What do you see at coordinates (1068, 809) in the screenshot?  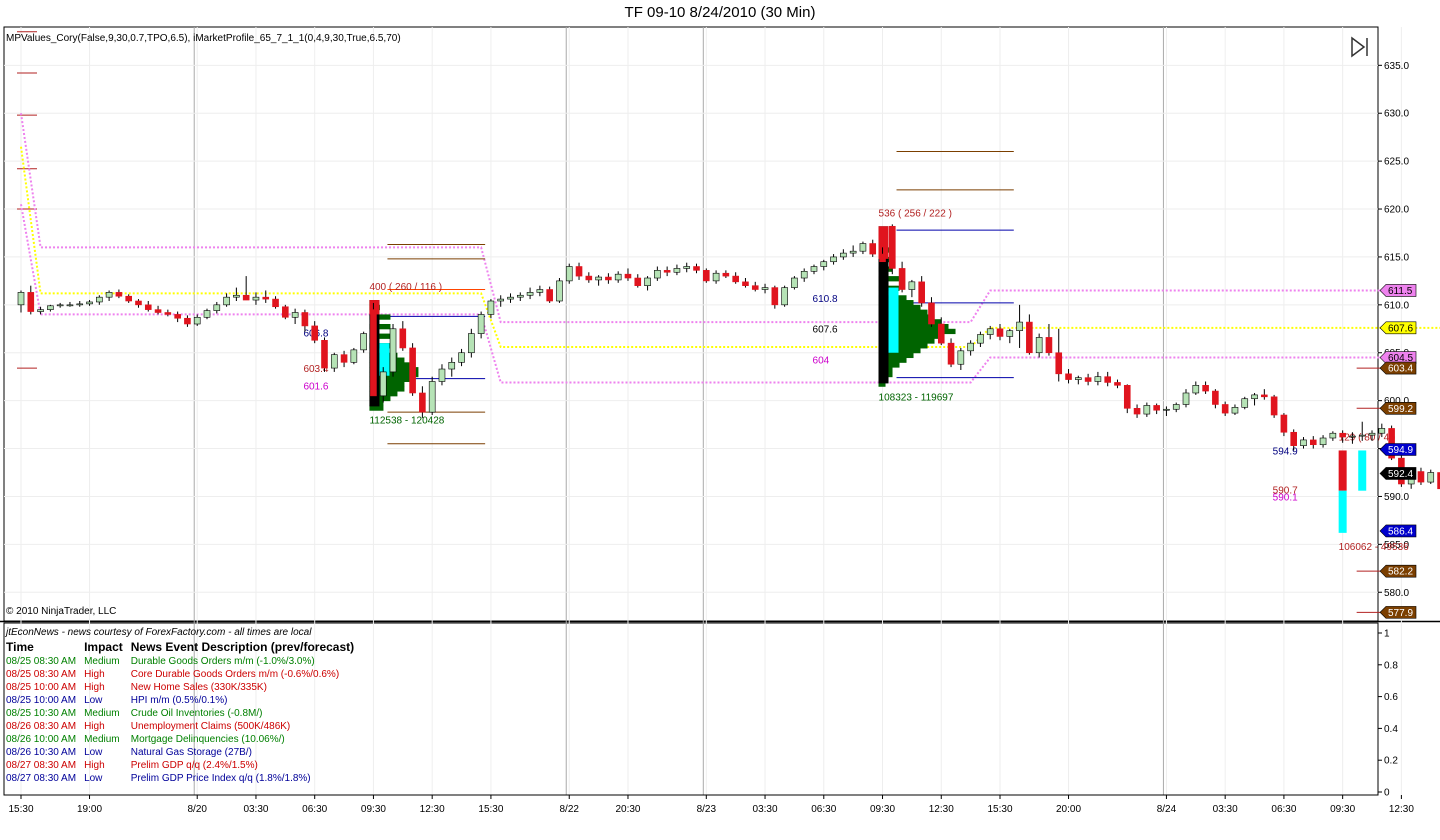 I see `x-tick-label: 20:00` at bounding box center [1068, 809].